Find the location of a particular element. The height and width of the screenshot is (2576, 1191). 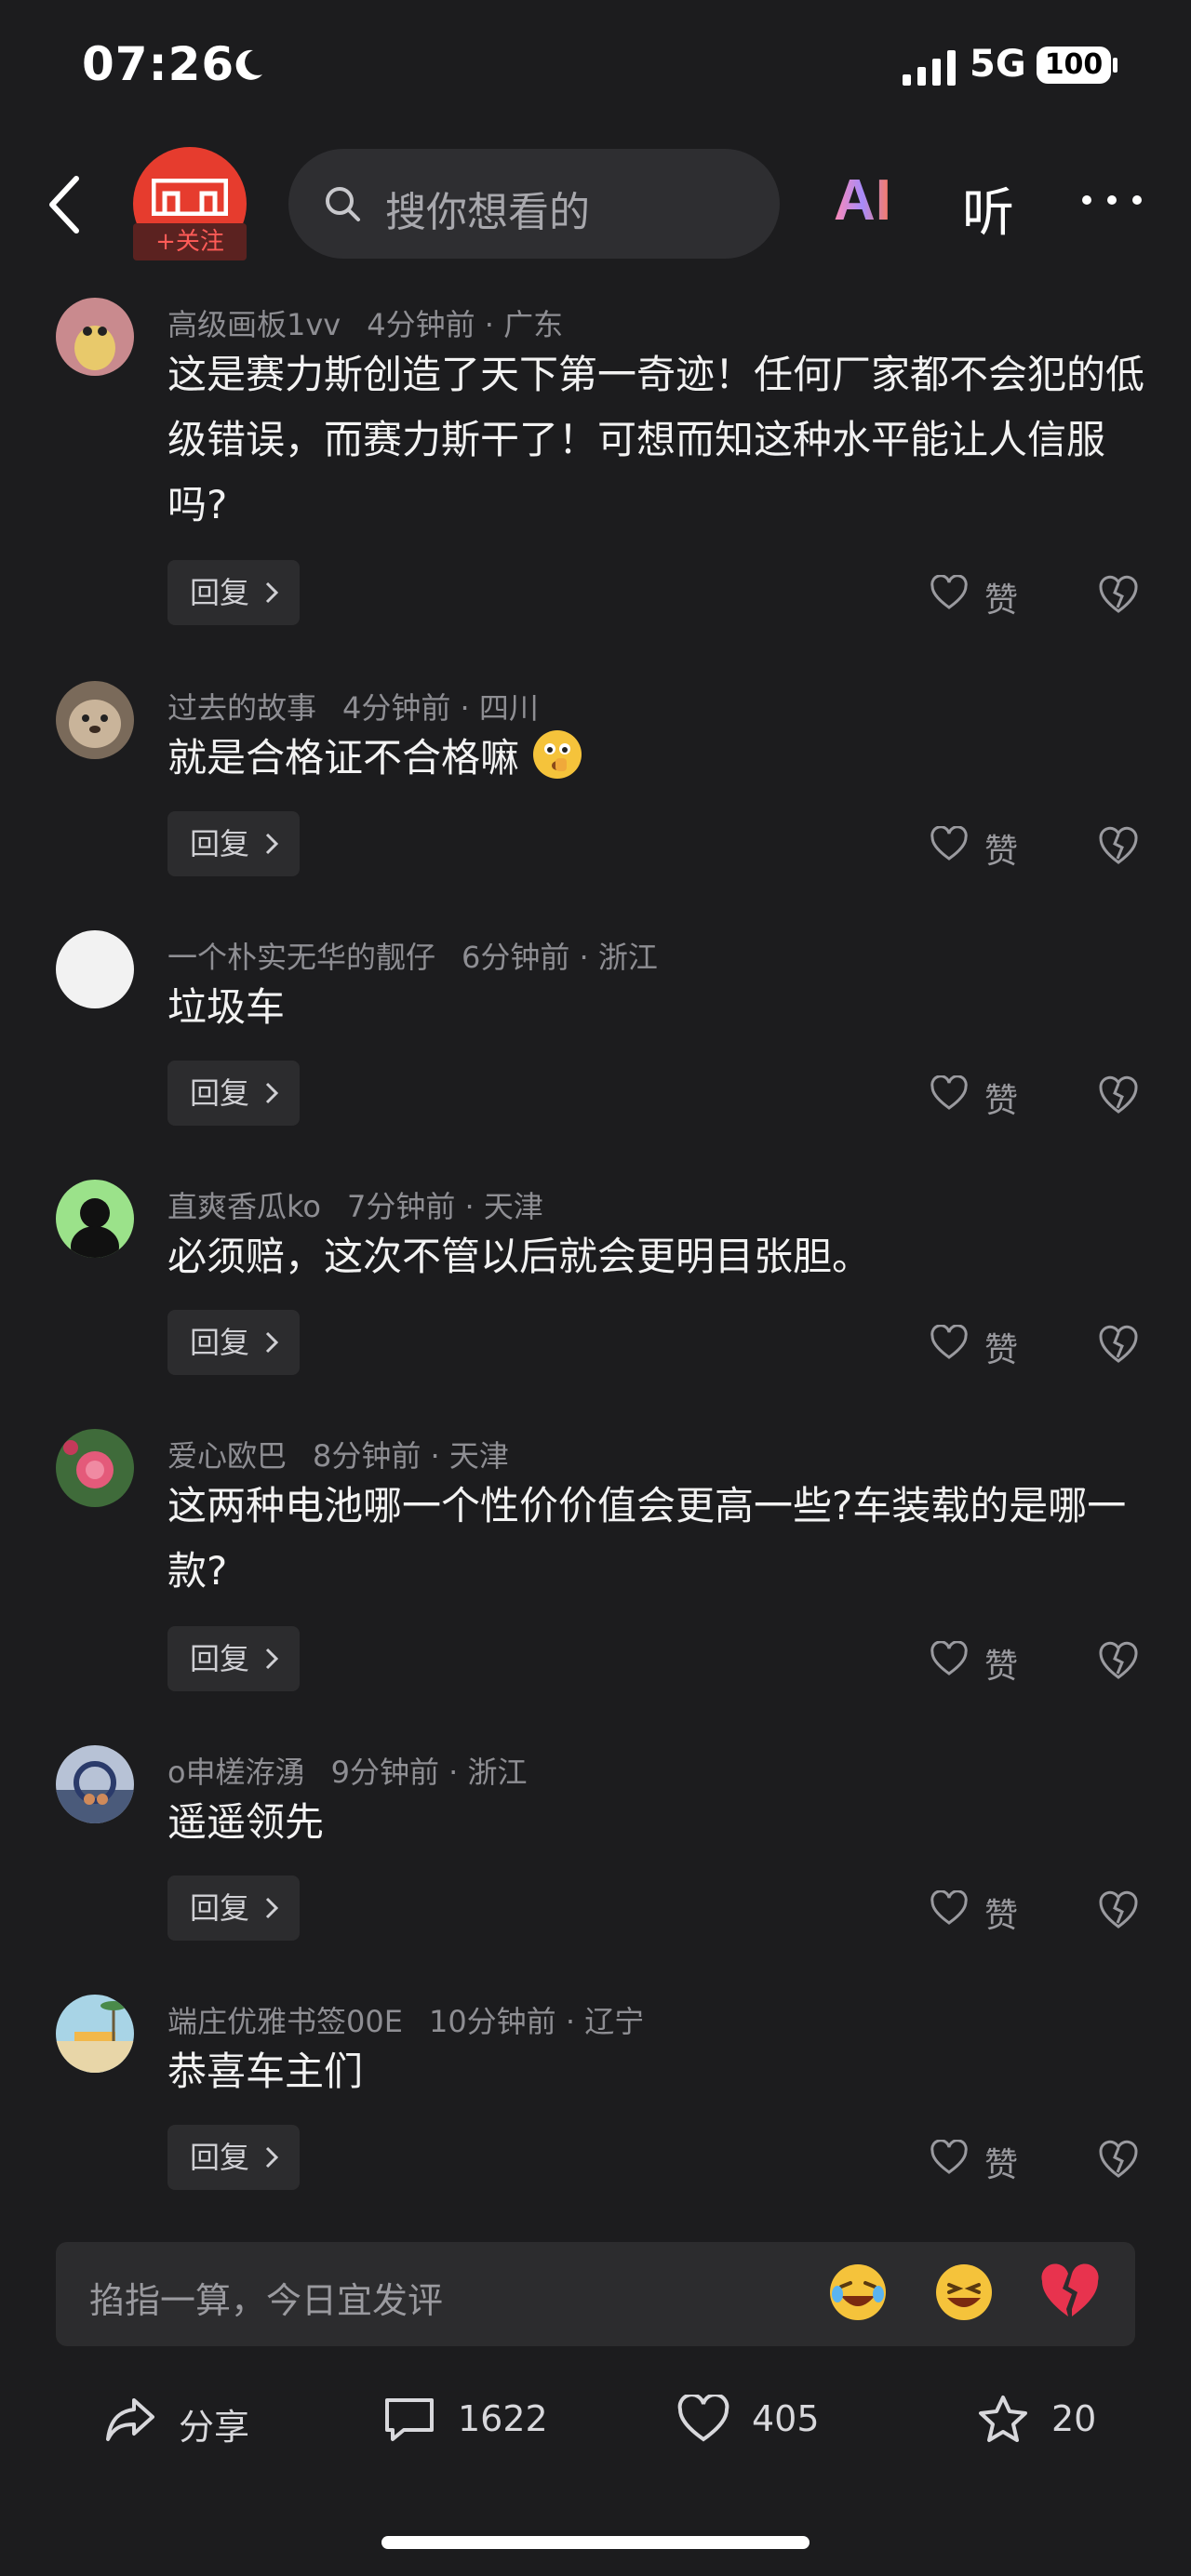

comment-time-location: 4分钟前 · 广东 is located at coordinates (465, 324).